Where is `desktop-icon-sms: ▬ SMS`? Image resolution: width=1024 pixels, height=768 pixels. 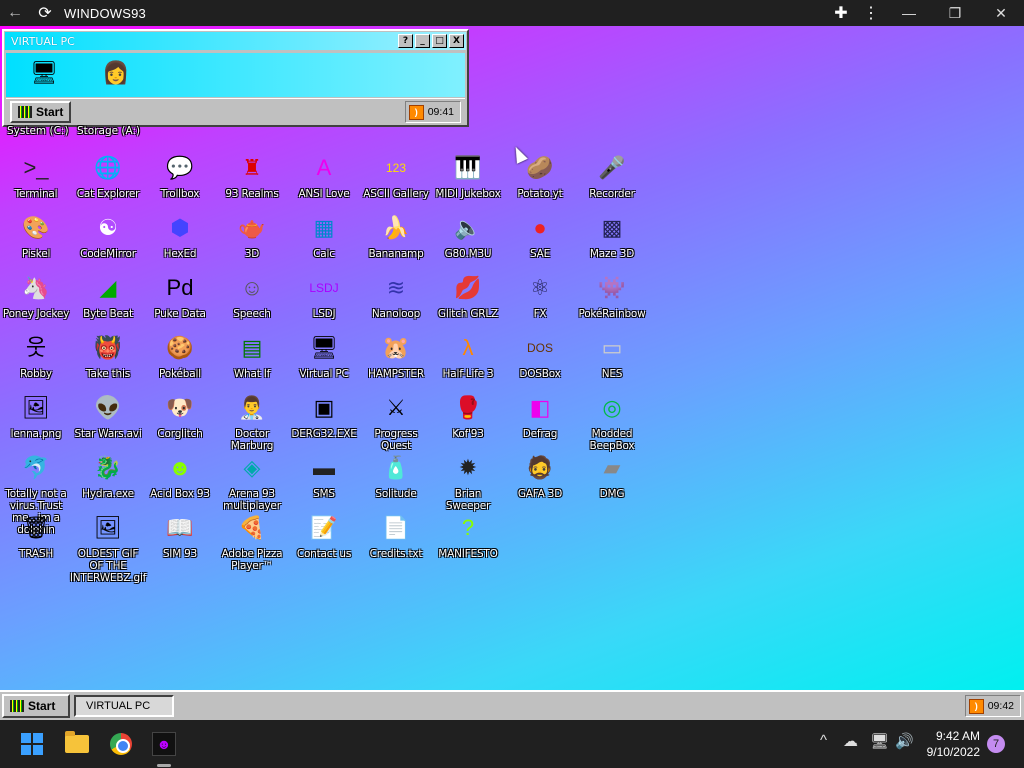 desktop-icon-sms: ▬ SMS is located at coordinates (324, 476).